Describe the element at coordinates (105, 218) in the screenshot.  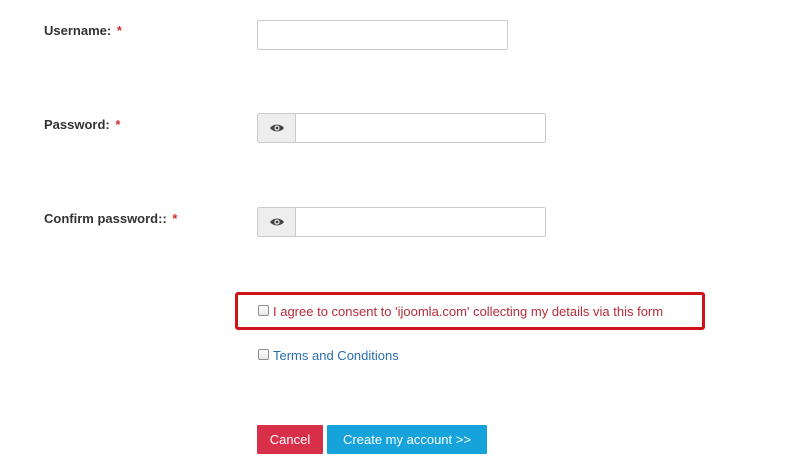
I see `confirm-password-label-text: Confirm password::` at that location.